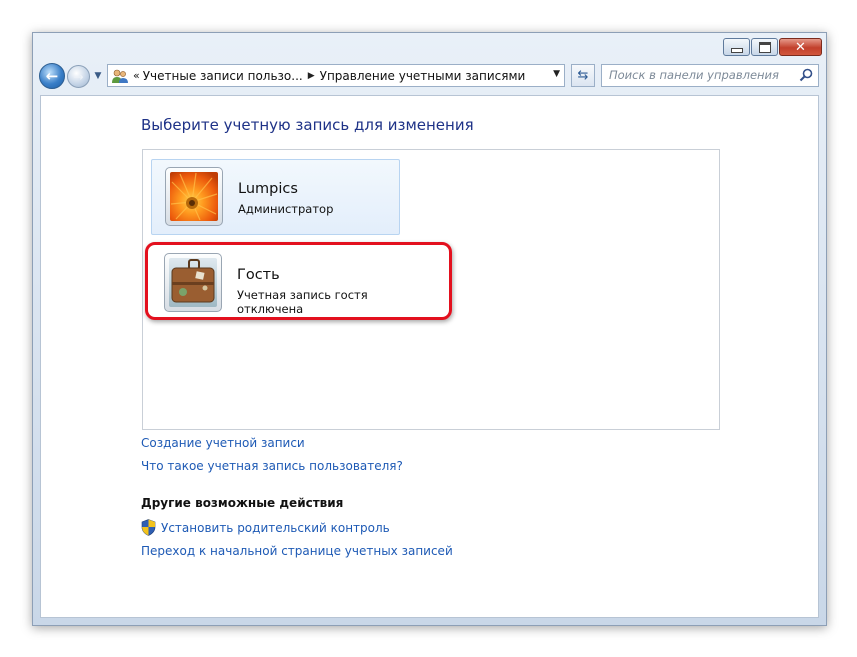 This screenshot has width=857, height=657. I want to click on recent-pages-dropdown: ▼, so click(98, 76).